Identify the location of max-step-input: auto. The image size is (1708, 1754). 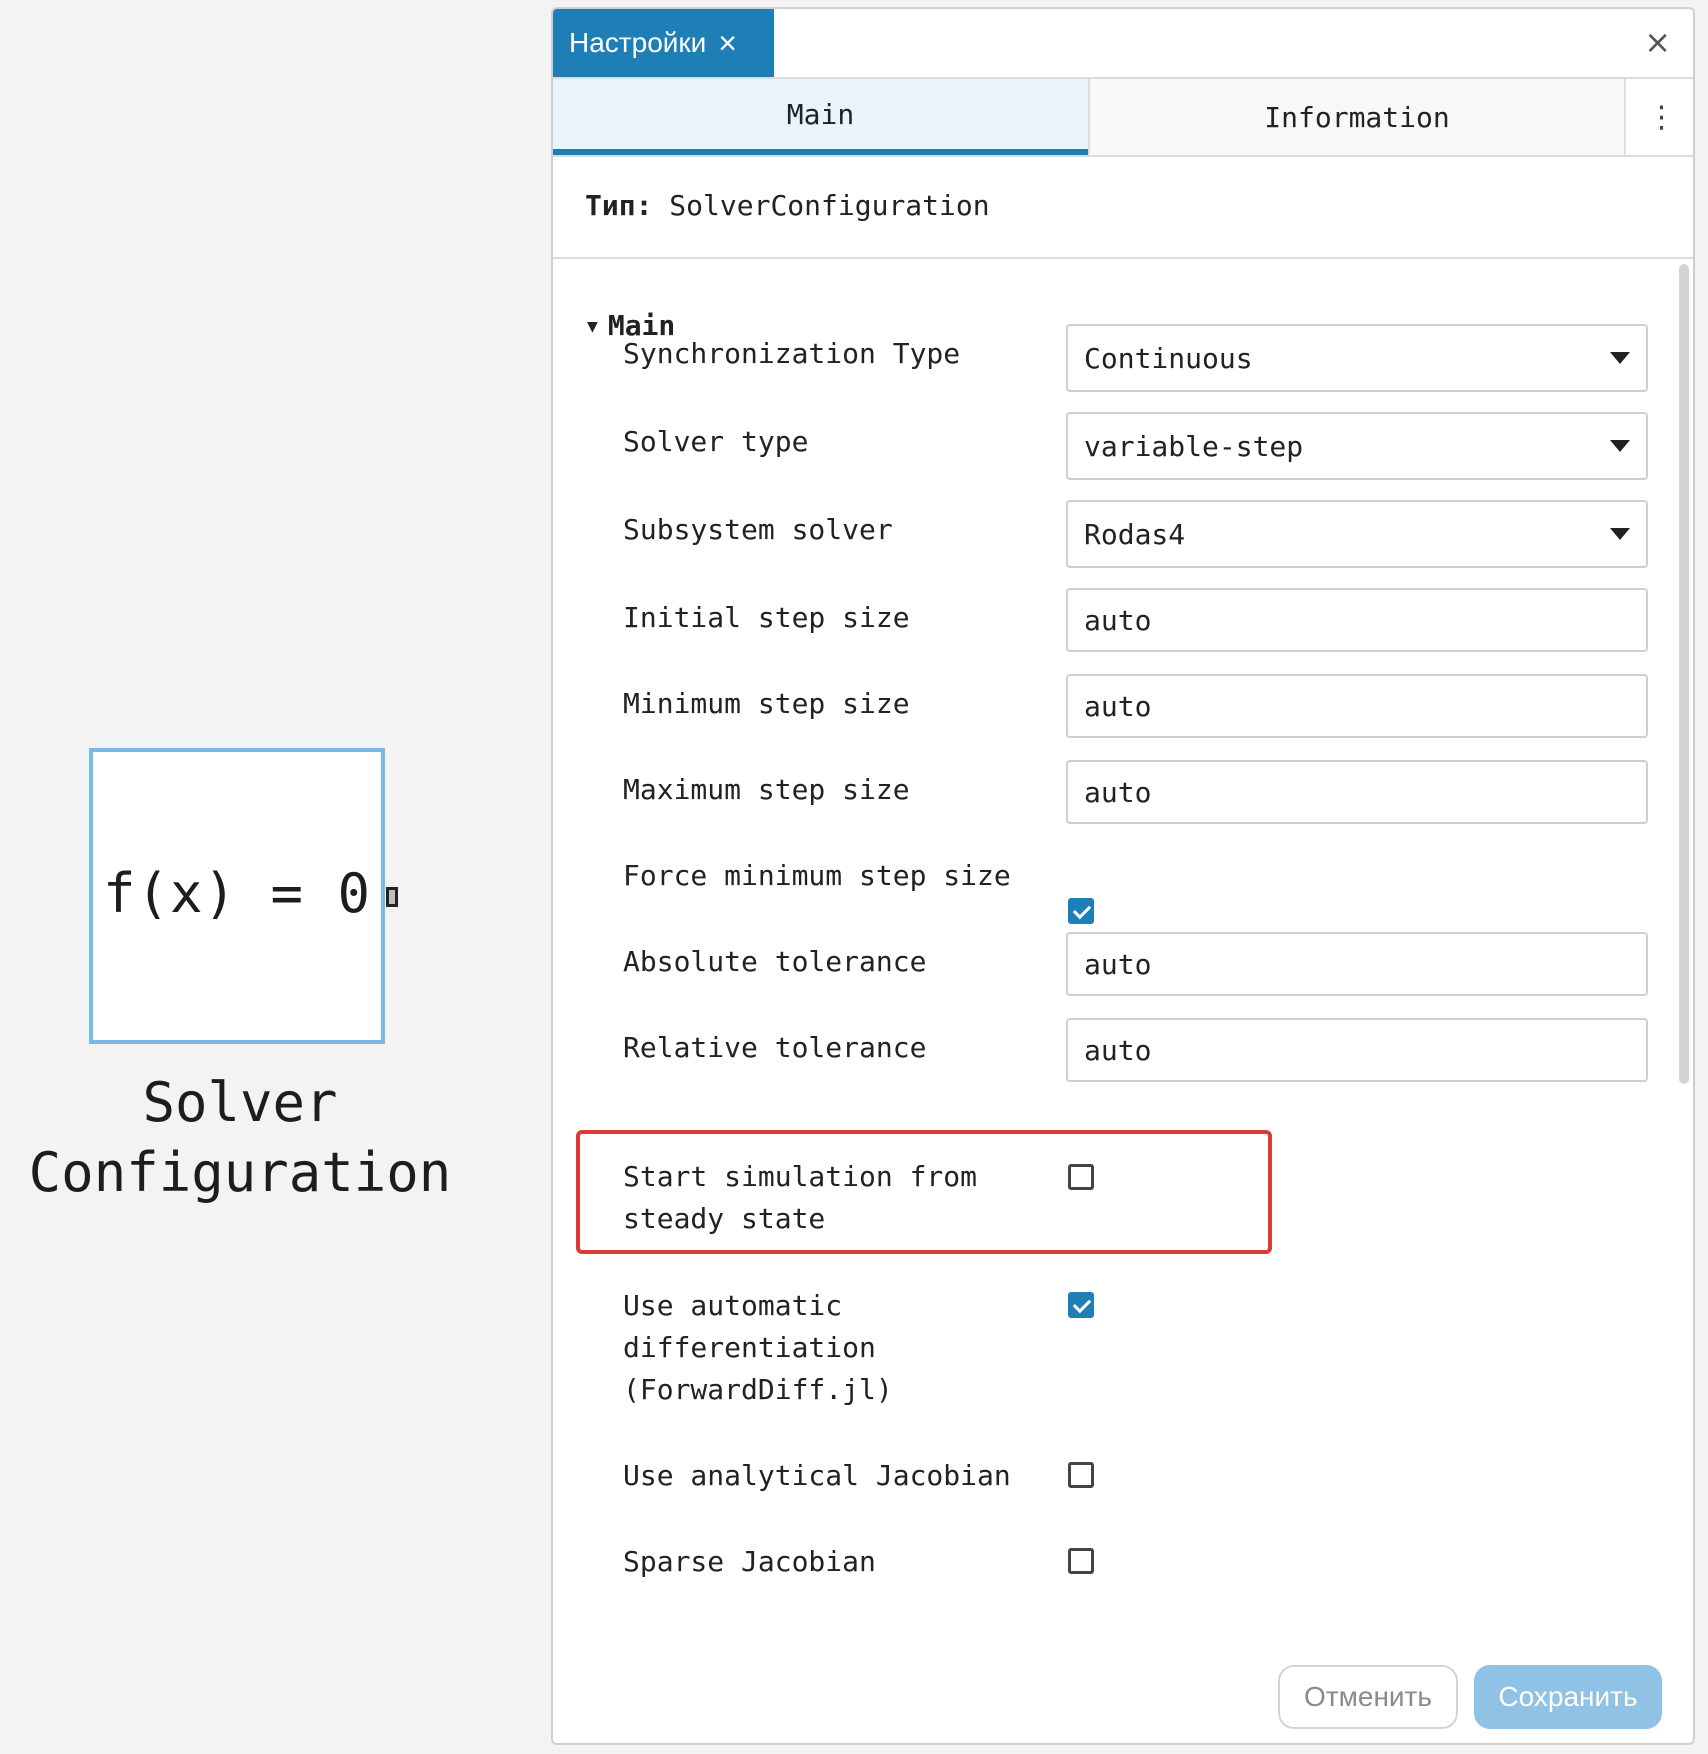
(1357, 792).